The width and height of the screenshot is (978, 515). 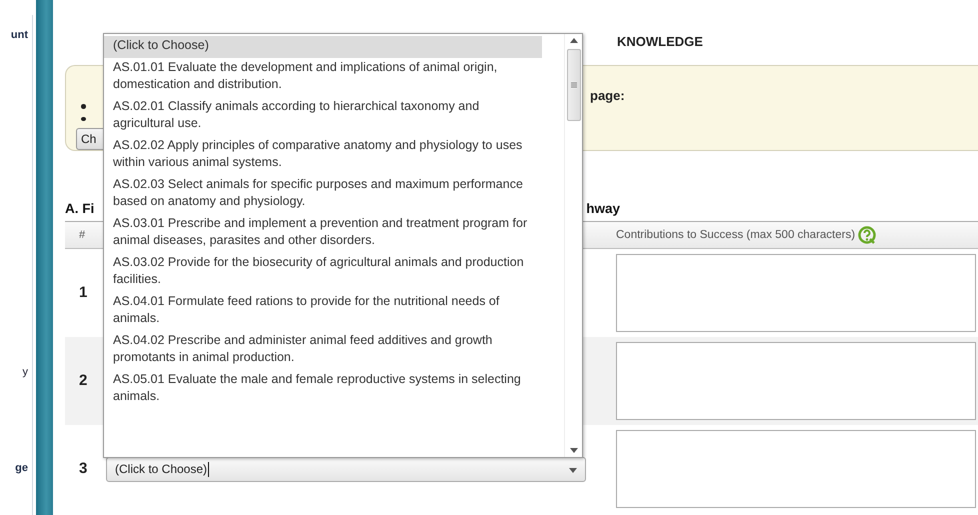 What do you see at coordinates (660, 41) in the screenshot?
I see `page-heading: KNOWLEDGE` at bounding box center [660, 41].